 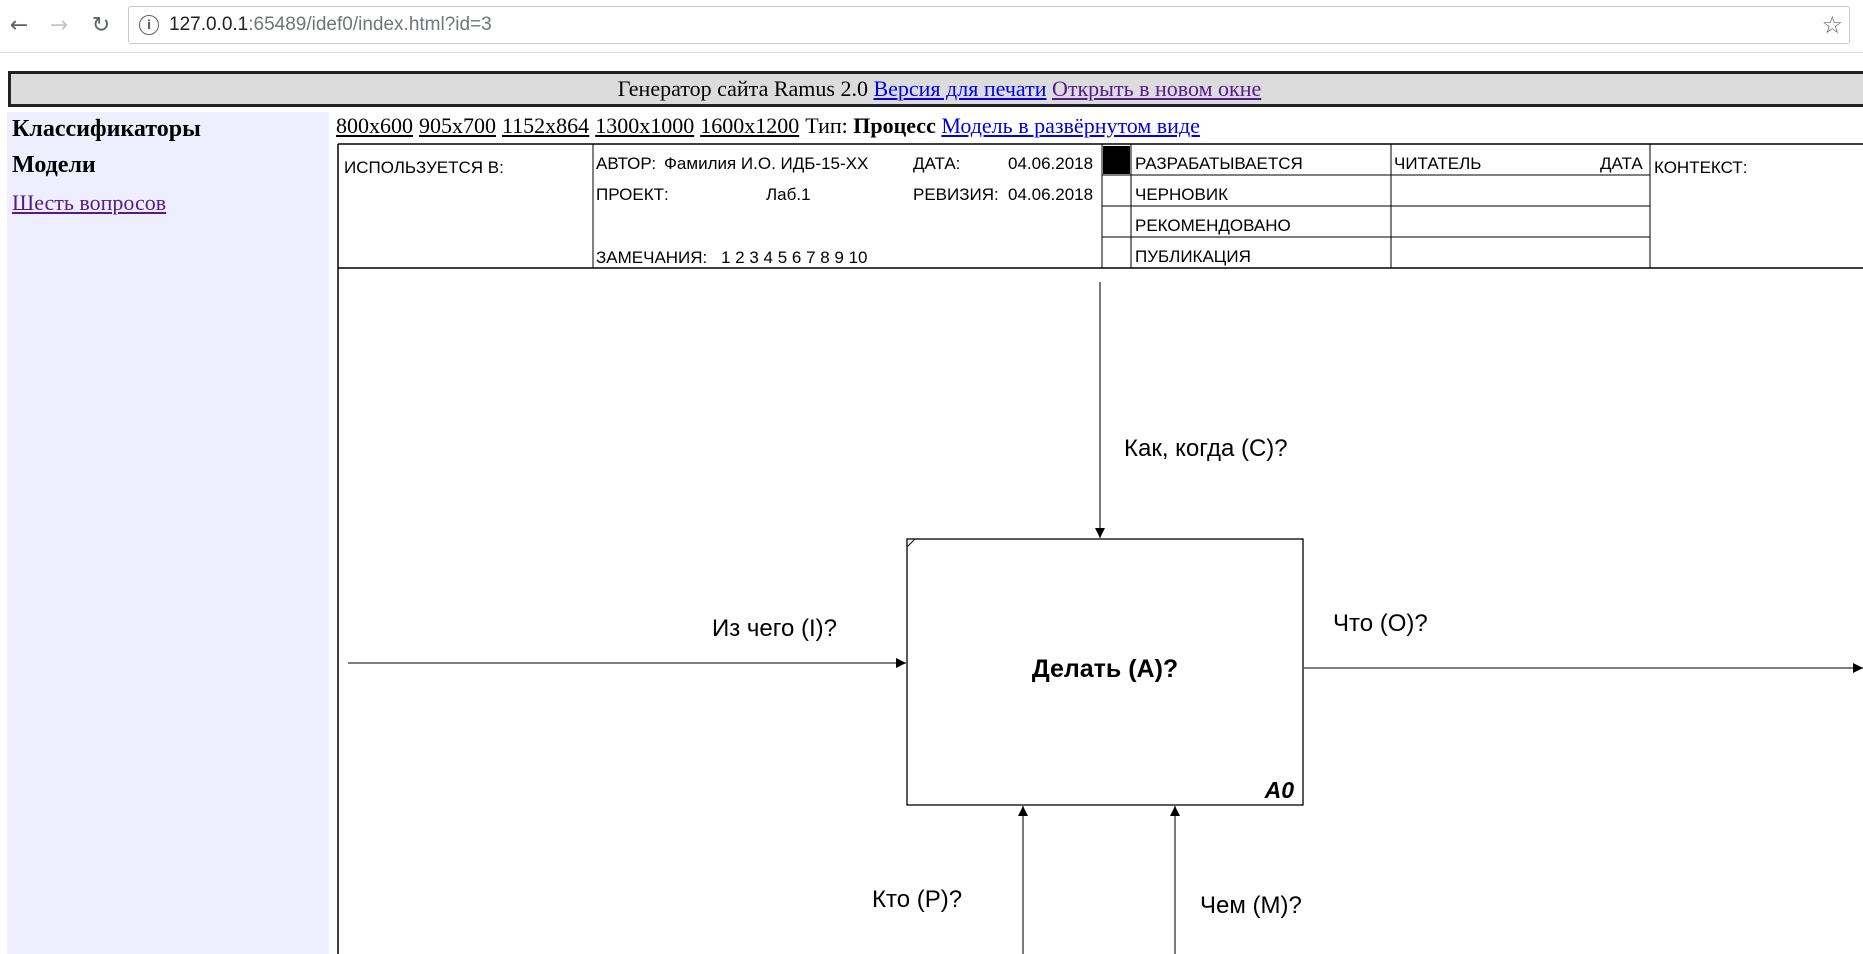 I want to click on type-value: Процесс, so click(x=894, y=125).